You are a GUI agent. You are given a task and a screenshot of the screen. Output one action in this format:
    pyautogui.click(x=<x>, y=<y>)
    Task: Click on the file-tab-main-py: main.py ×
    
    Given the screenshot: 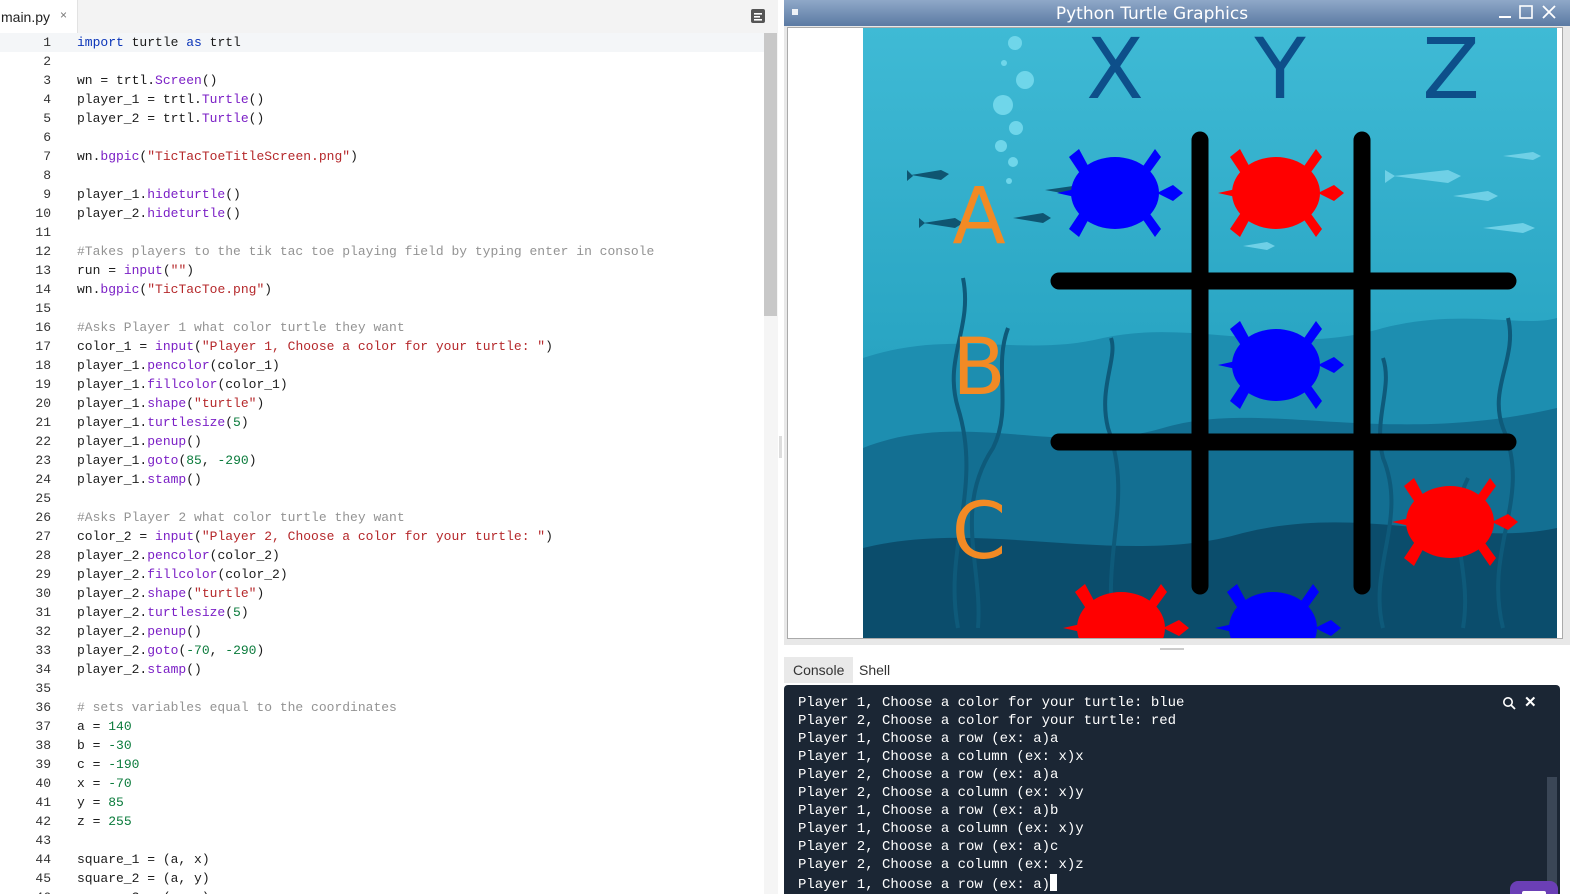 What is the action you would take?
    pyautogui.click(x=39, y=16)
    